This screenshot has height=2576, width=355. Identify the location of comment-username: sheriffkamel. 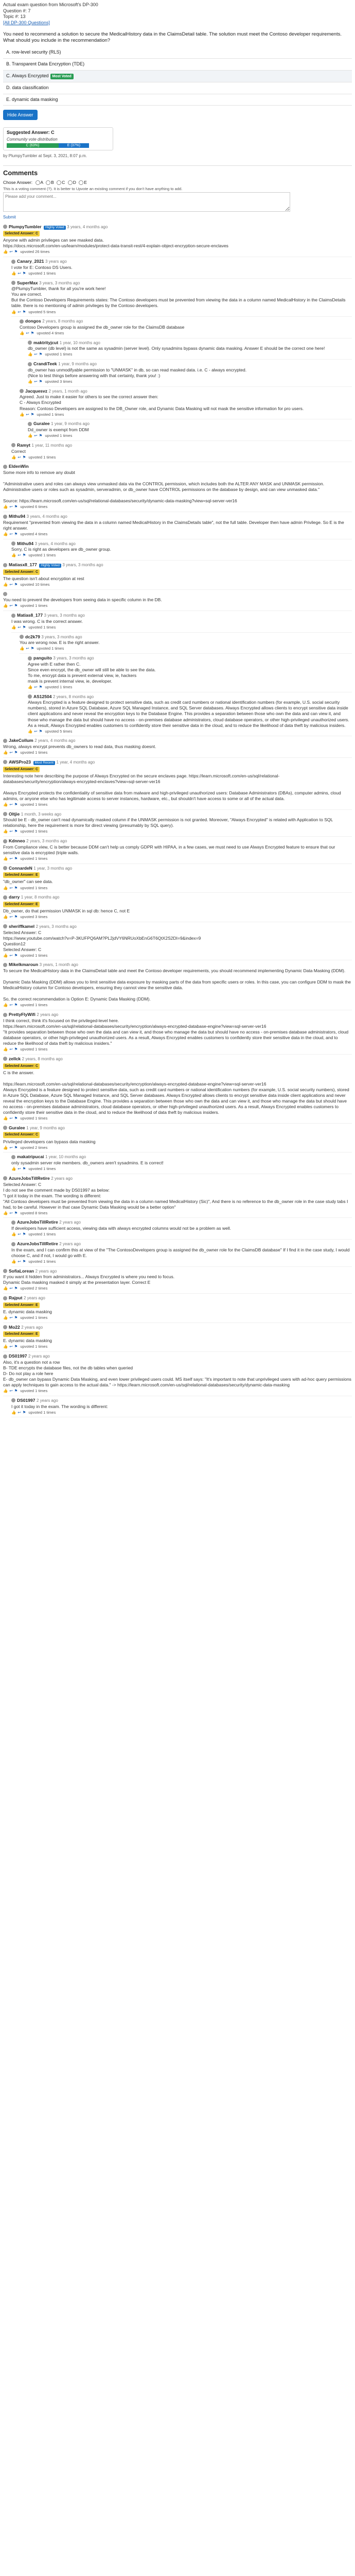
(21, 927).